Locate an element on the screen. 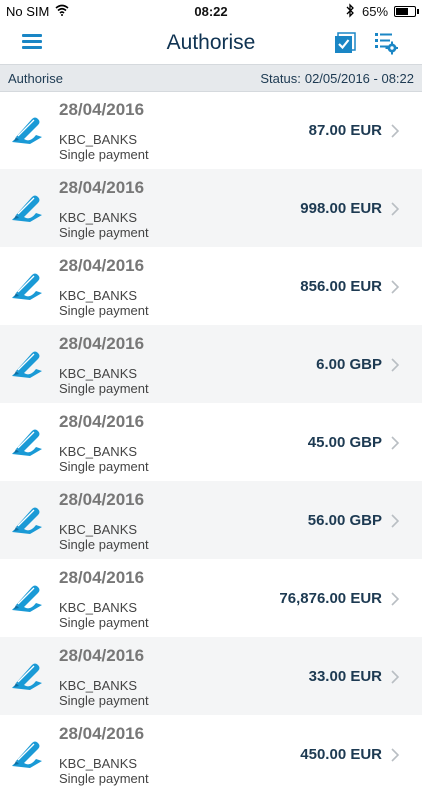  nav-bar: Authorise is located at coordinates (211, 43).